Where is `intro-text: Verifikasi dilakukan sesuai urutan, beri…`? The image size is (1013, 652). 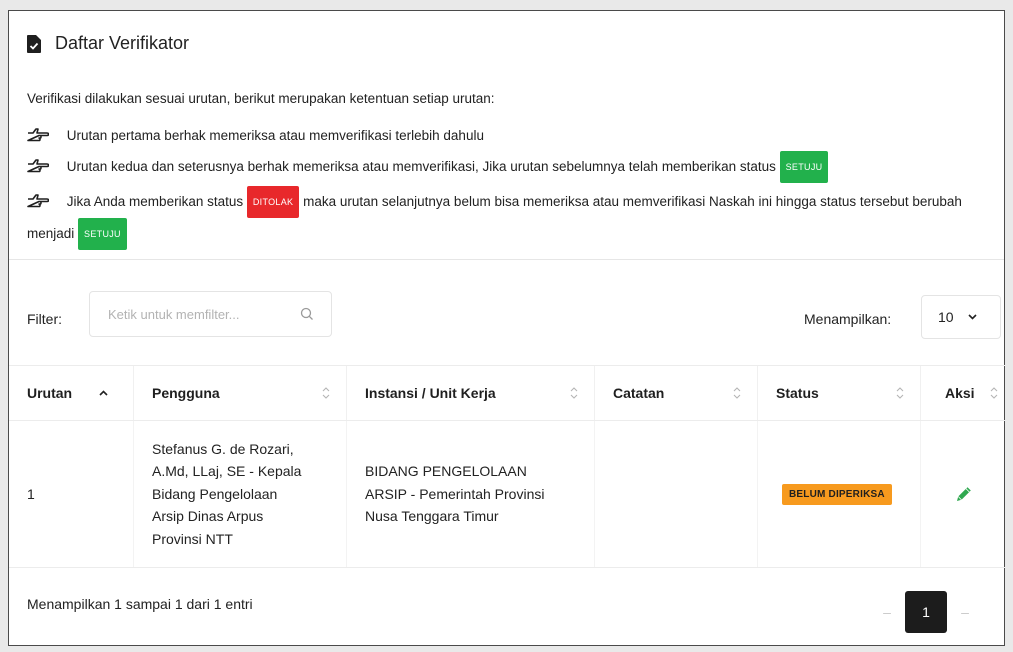
intro-text: Verifikasi dilakukan sesuai urutan, beri… is located at coordinates (261, 98).